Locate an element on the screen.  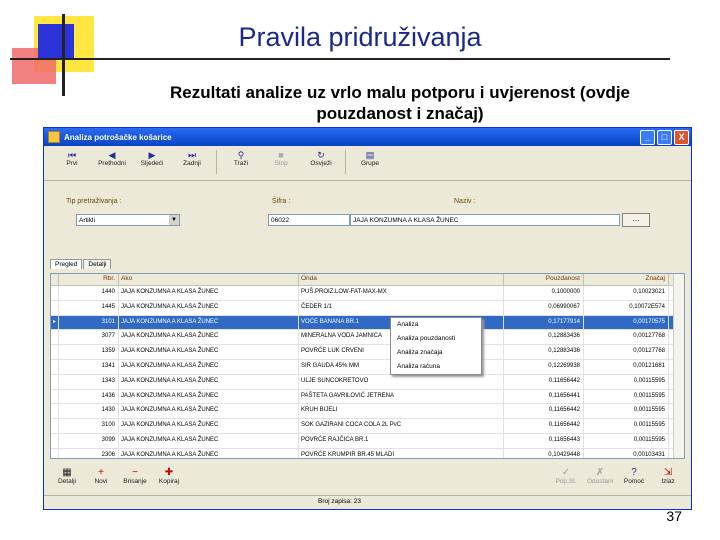
table-cell: 0,1000000 is located at coordinates (544, 293).